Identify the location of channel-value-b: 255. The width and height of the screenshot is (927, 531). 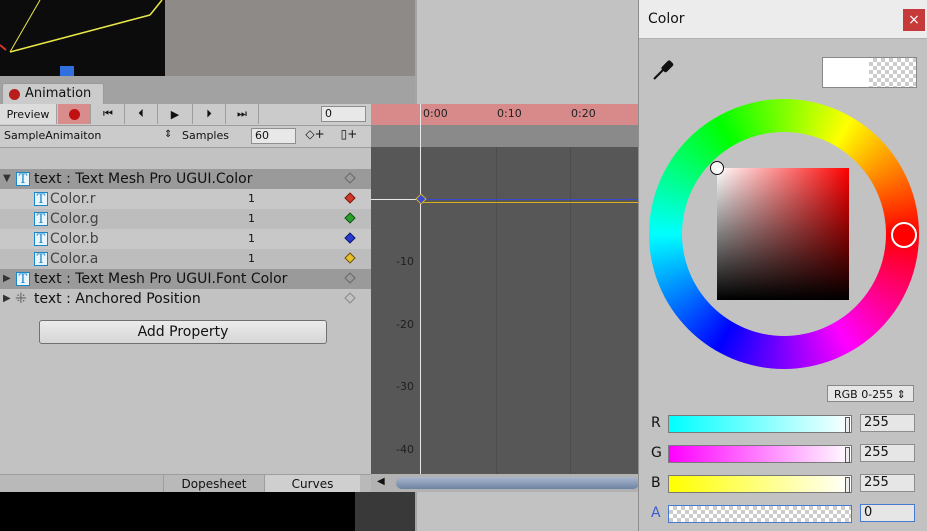
(887, 483).